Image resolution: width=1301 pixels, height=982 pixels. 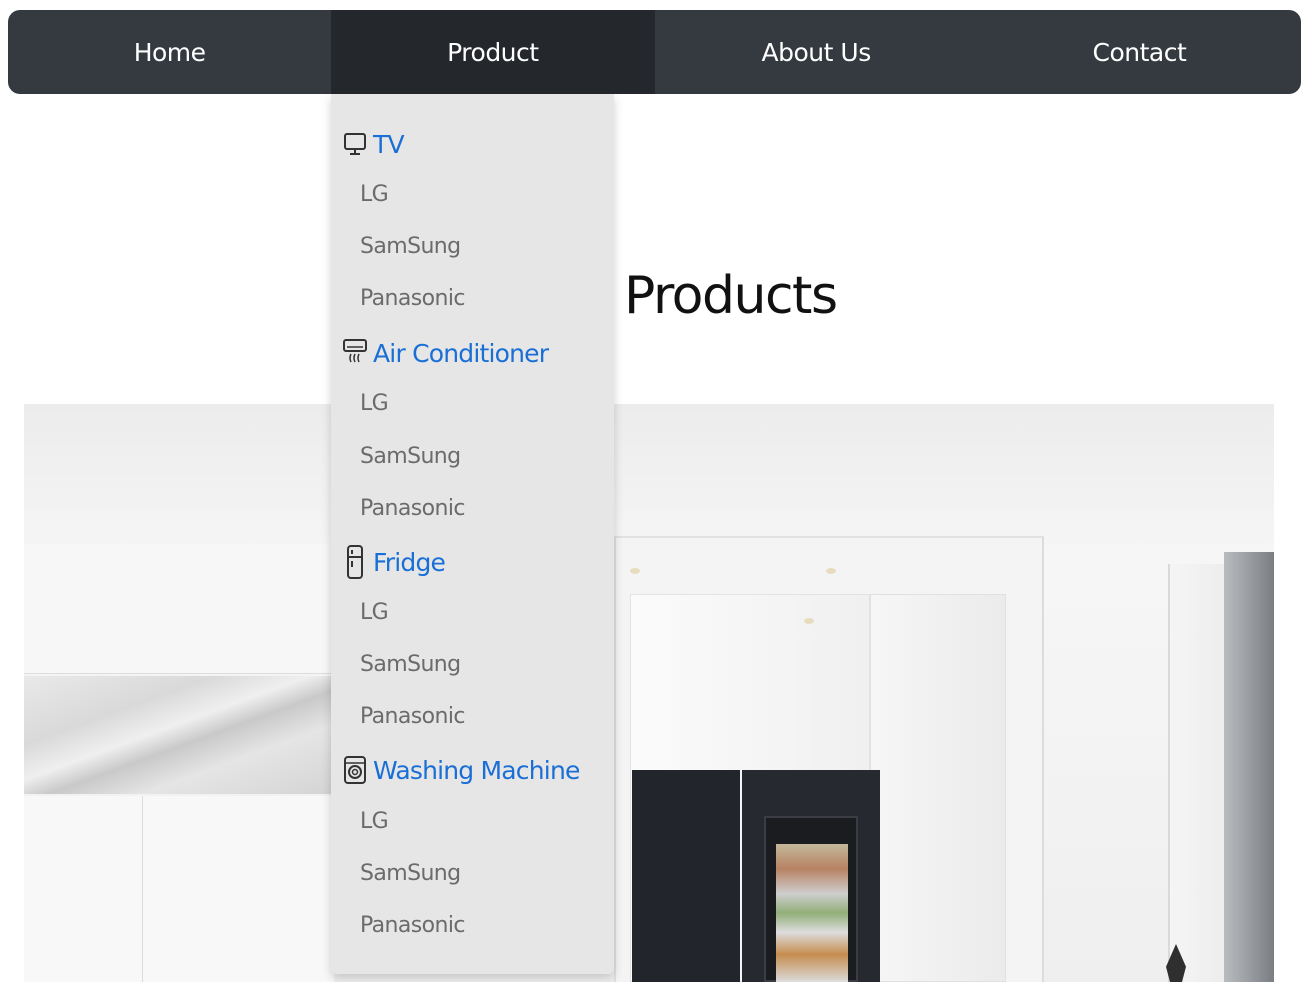 I want to click on main-navbar: Home Product About Us Contact, so click(x=654, y=52).